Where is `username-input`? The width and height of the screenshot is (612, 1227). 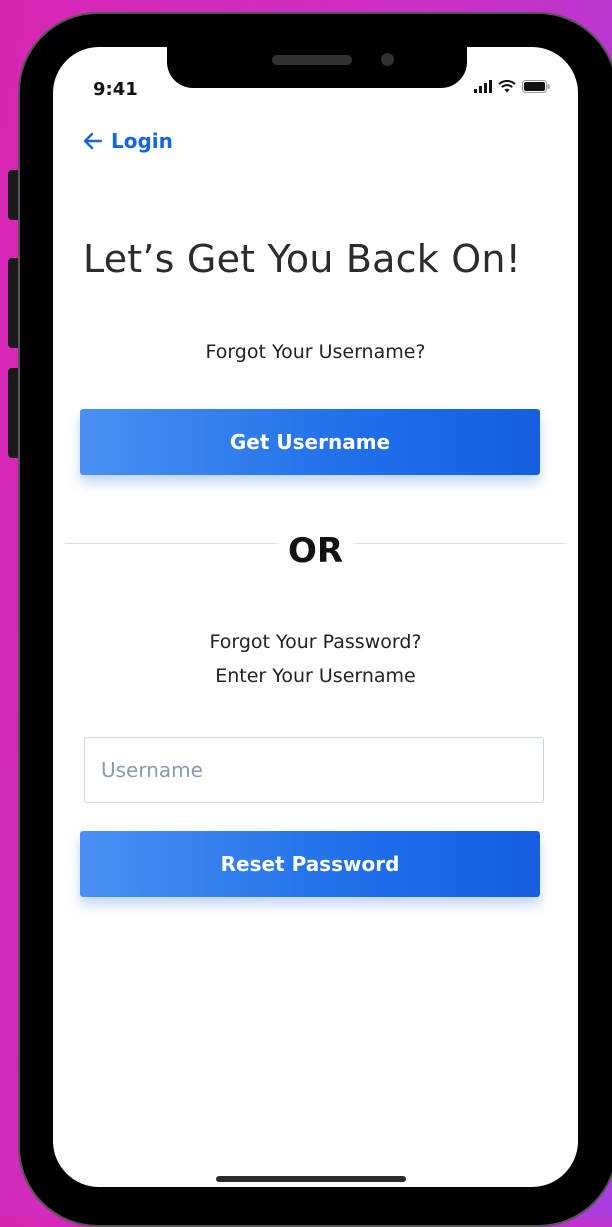 username-input is located at coordinates (314, 770).